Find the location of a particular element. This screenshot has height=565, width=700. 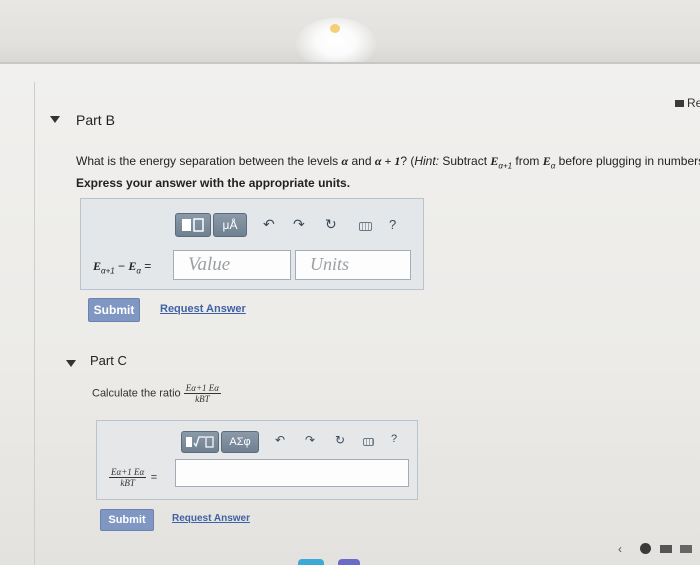

part-c-answer-label: Eα+1 Eα kBT = is located at coordinates (133, 477).